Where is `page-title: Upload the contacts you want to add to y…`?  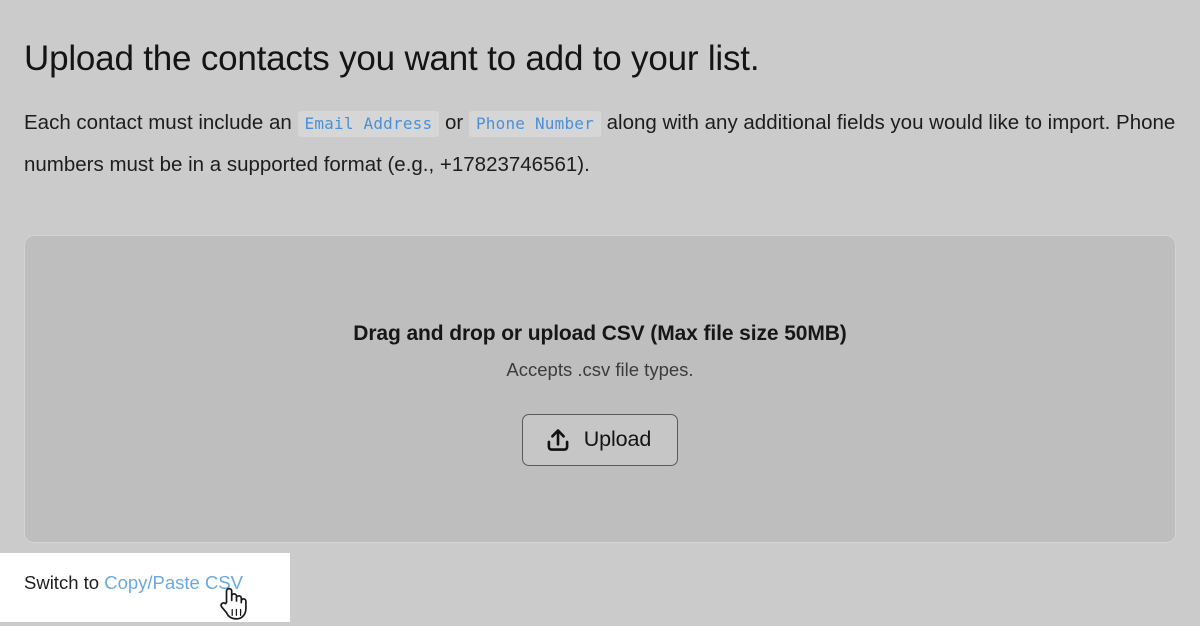 page-title: Upload the contacts you want to add to y… is located at coordinates (392, 58).